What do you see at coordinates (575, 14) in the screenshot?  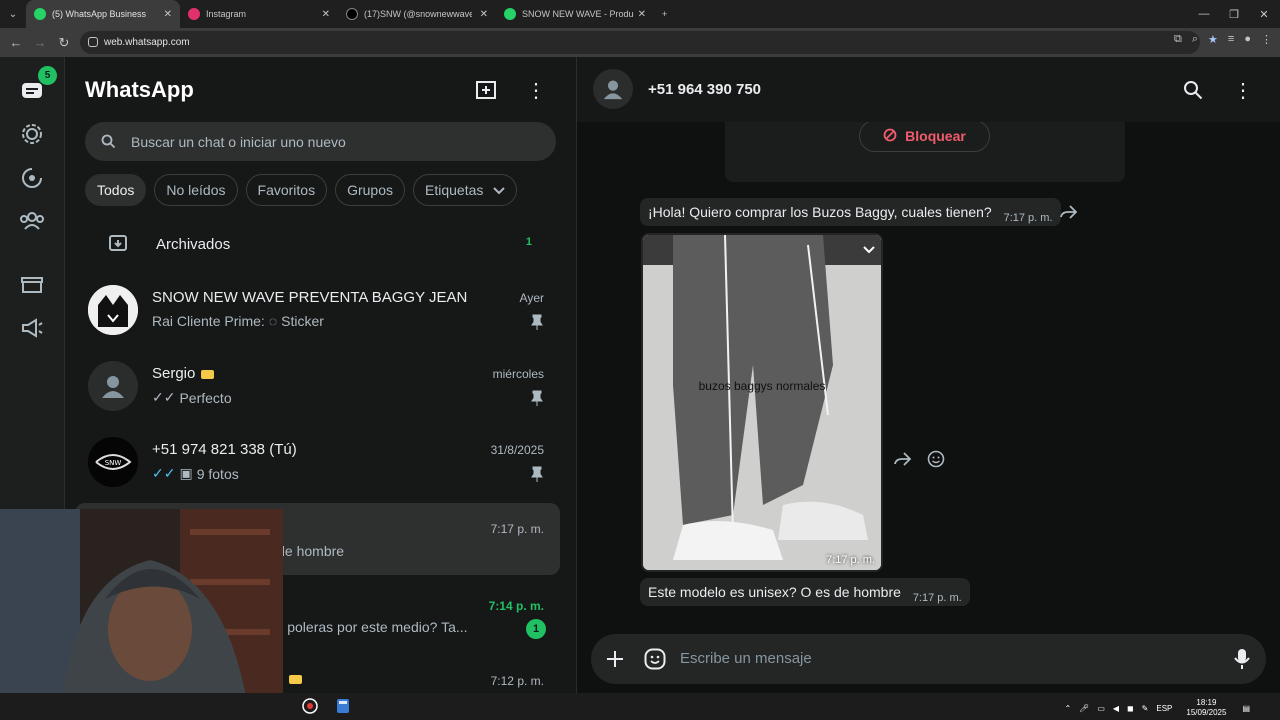 I see `tab-snow-new-wave: SNOW NEW WAVE - Productos ✕` at bounding box center [575, 14].